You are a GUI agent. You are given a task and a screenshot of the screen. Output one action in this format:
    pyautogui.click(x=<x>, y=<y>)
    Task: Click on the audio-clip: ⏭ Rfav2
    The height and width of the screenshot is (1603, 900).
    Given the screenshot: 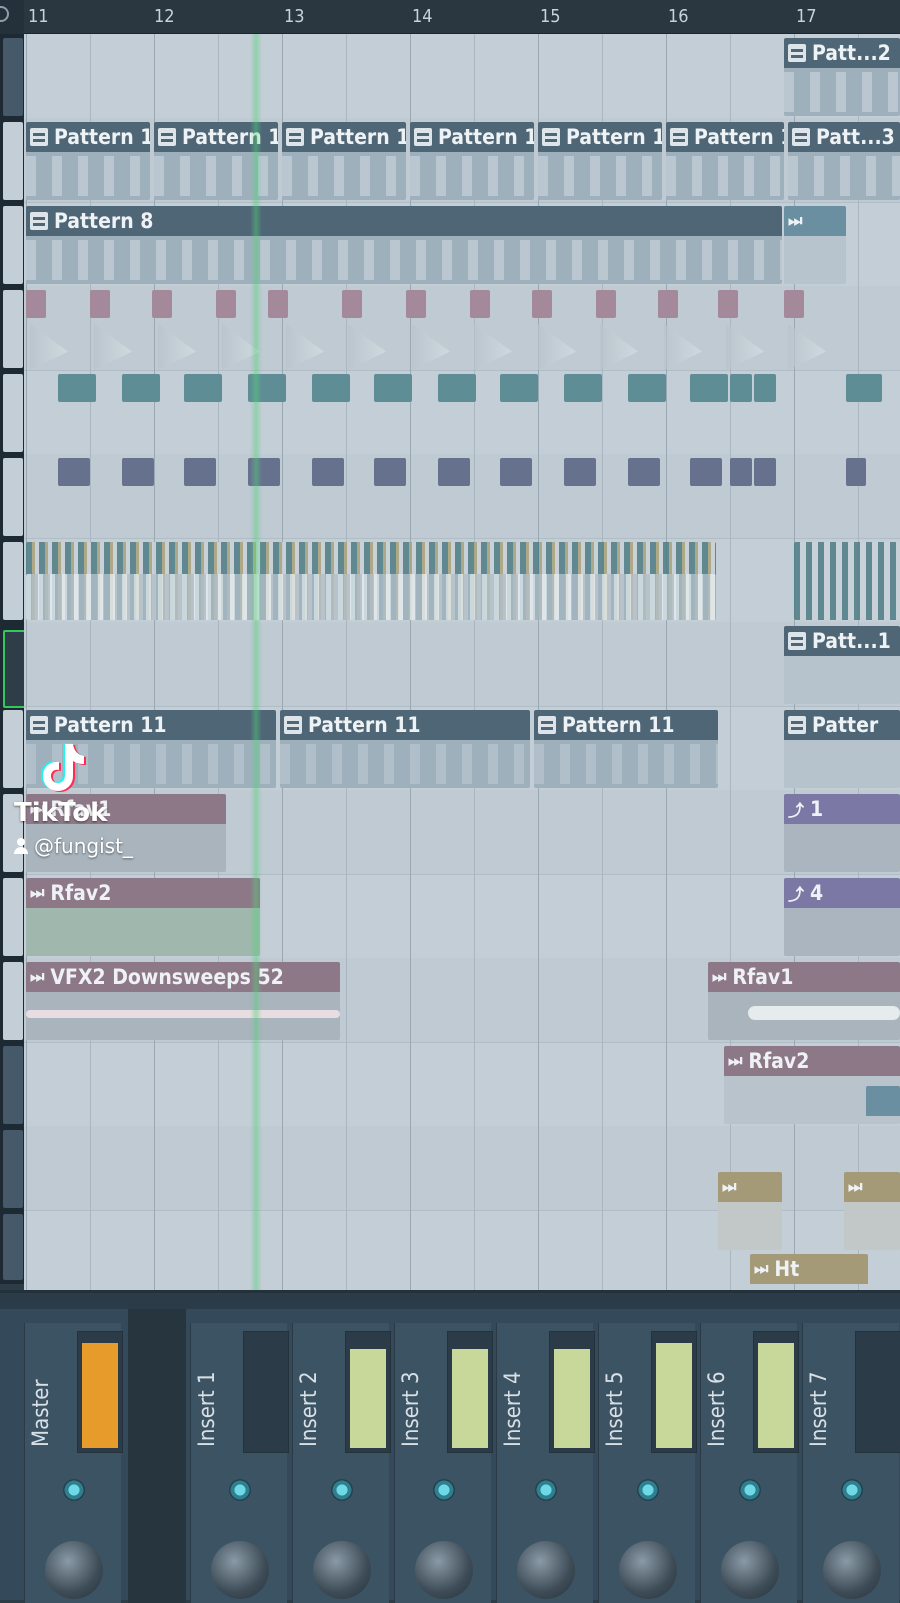 What is the action you would take?
    pyautogui.click(x=143, y=917)
    